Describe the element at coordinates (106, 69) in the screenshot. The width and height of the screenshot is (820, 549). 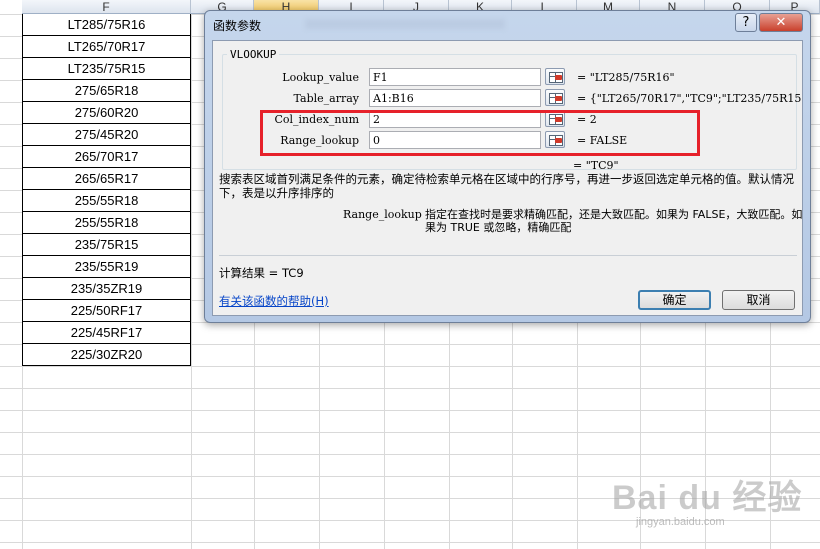
I see `cell-f3: LT235/75R15` at that location.